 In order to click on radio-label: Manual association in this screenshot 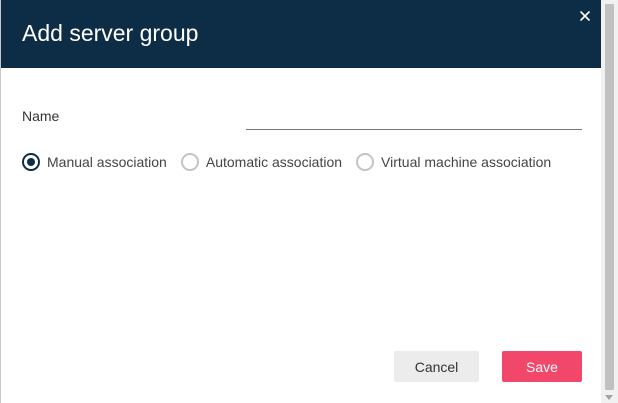, I will do `click(107, 162)`.